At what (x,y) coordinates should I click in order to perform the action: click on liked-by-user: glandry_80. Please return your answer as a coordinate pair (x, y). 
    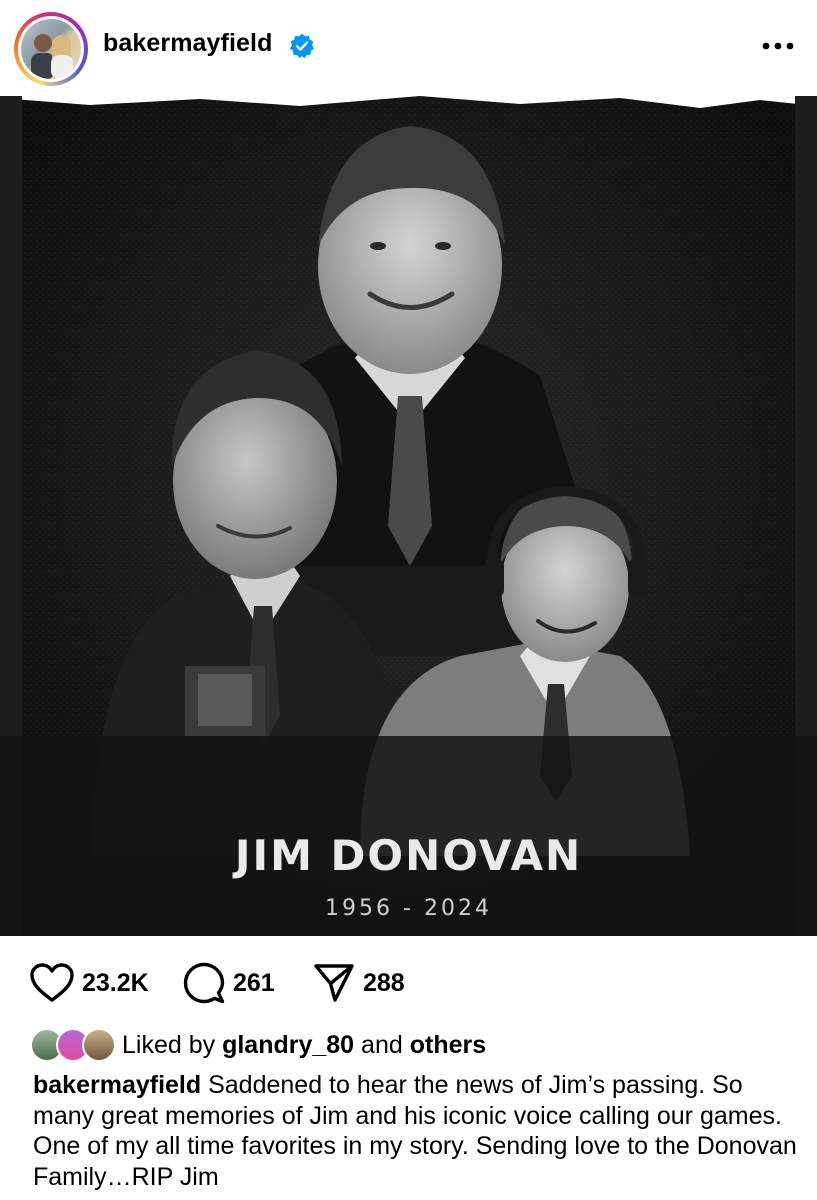
    Looking at the image, I should click on (288, 1045).